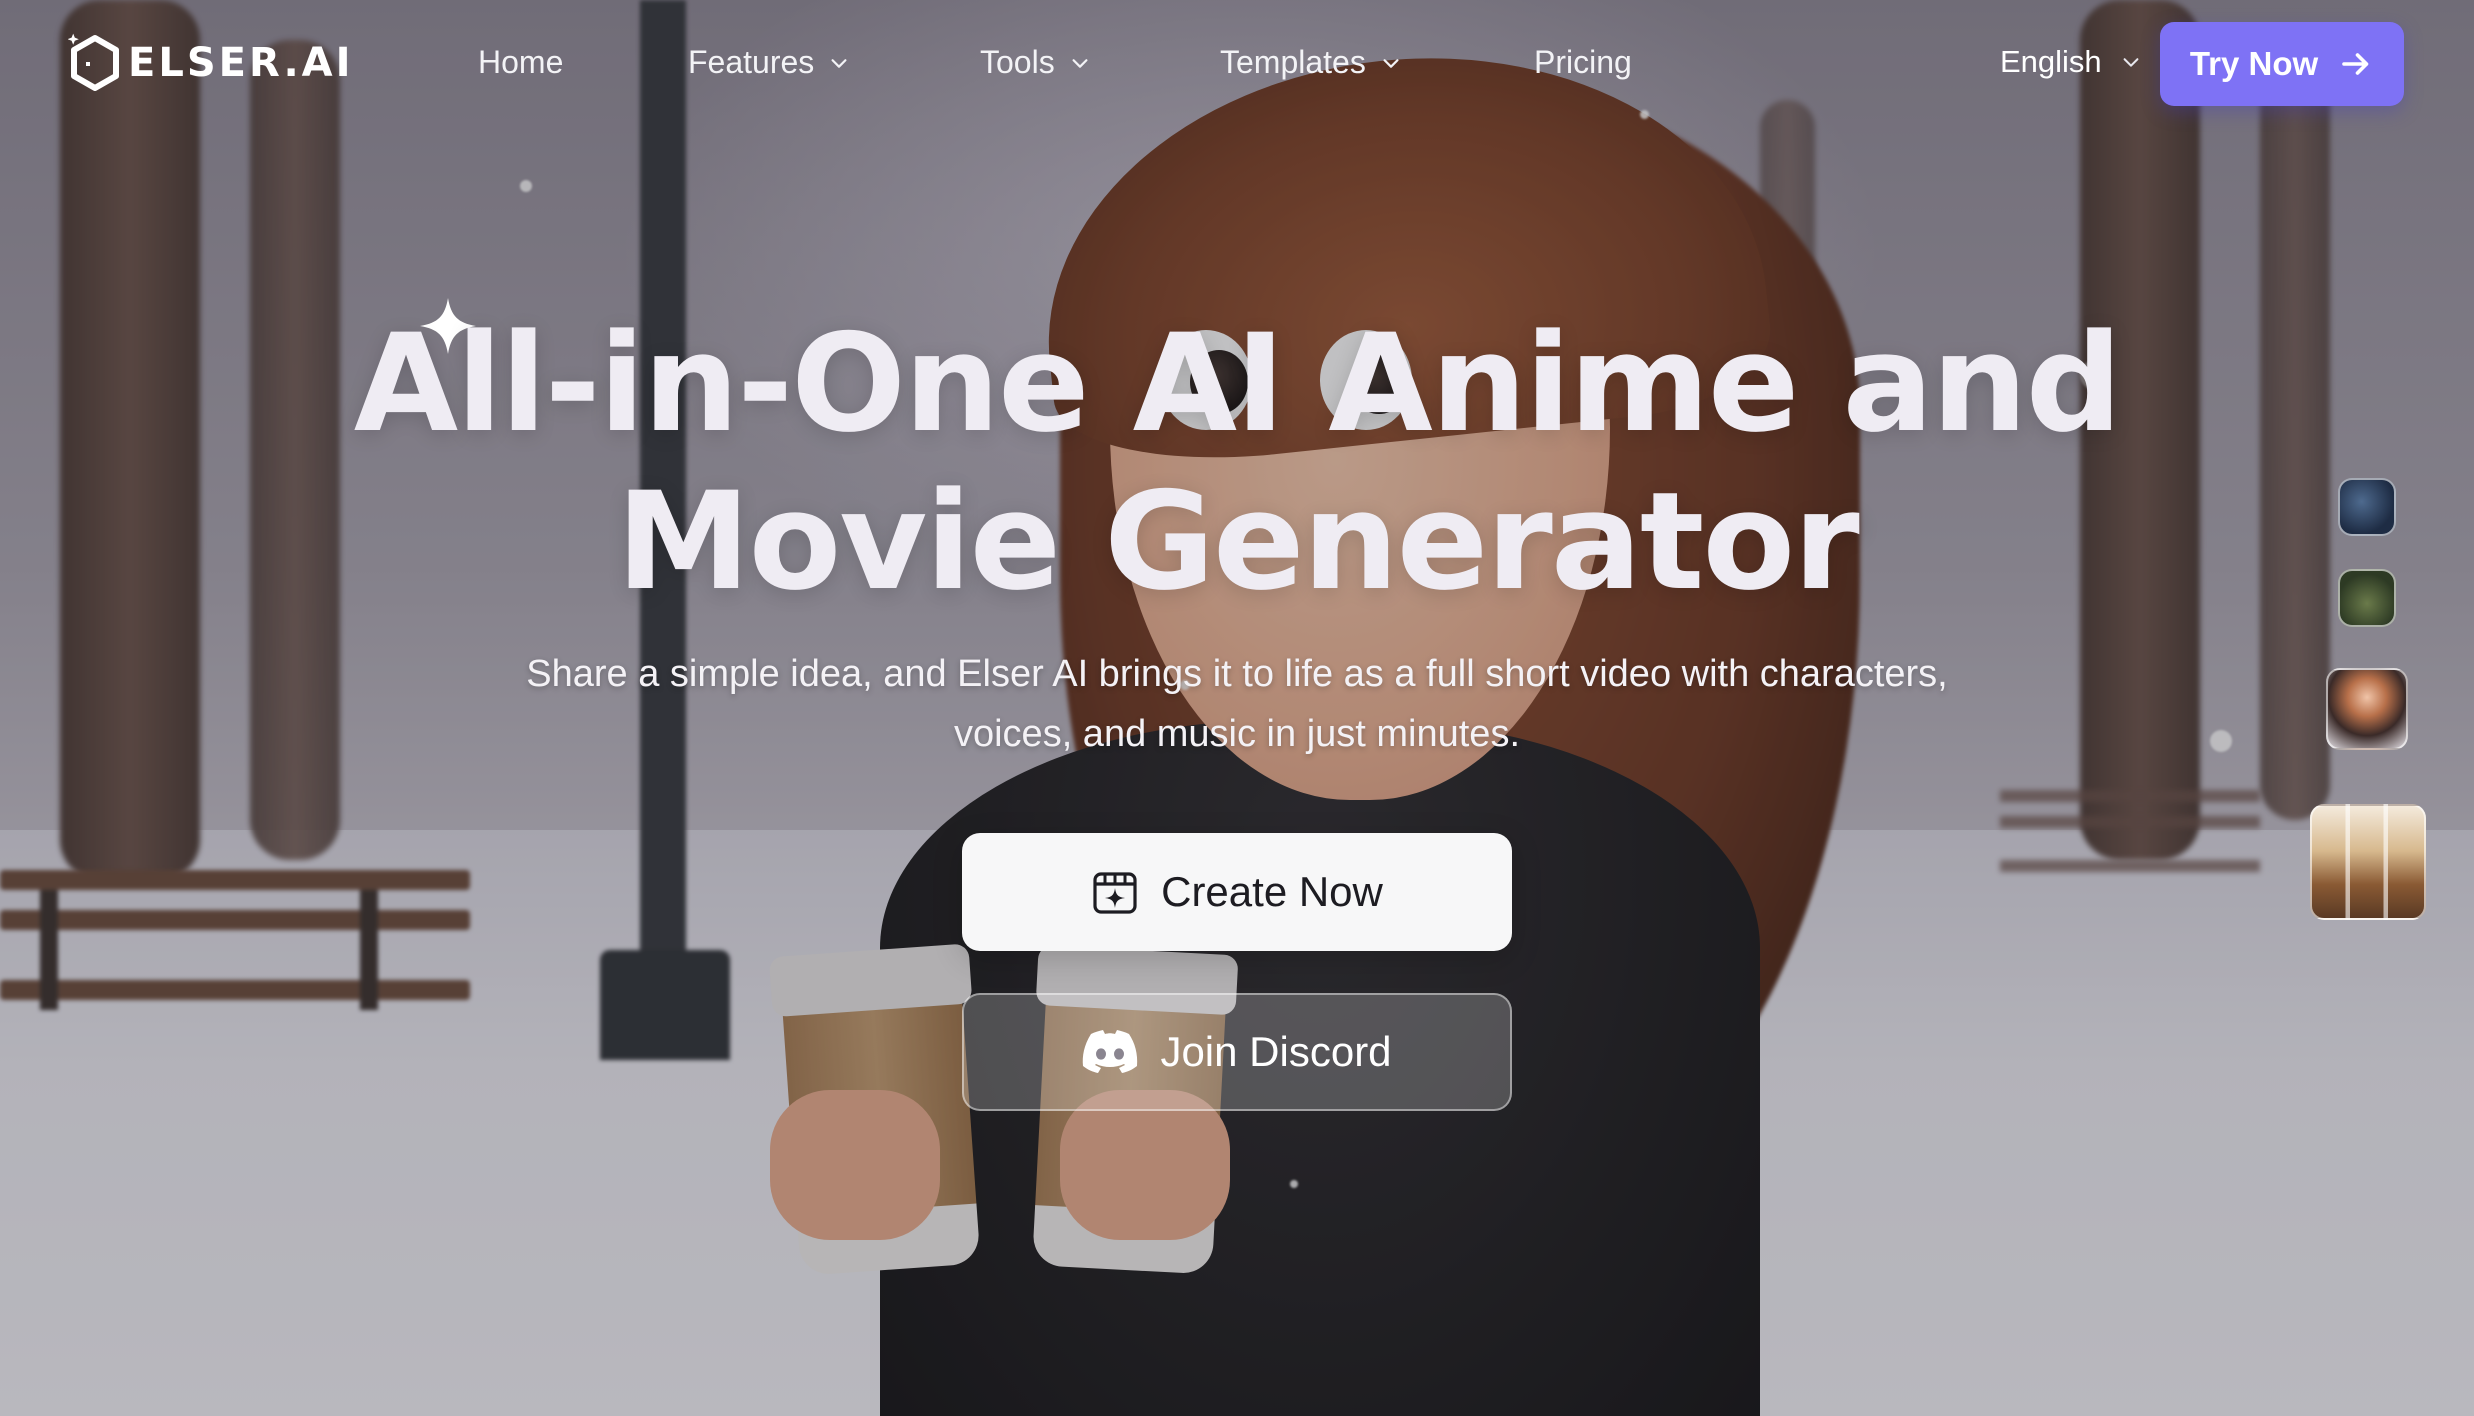  I want to click on join-discord-button: Join Discord, so click(1237, 1052).